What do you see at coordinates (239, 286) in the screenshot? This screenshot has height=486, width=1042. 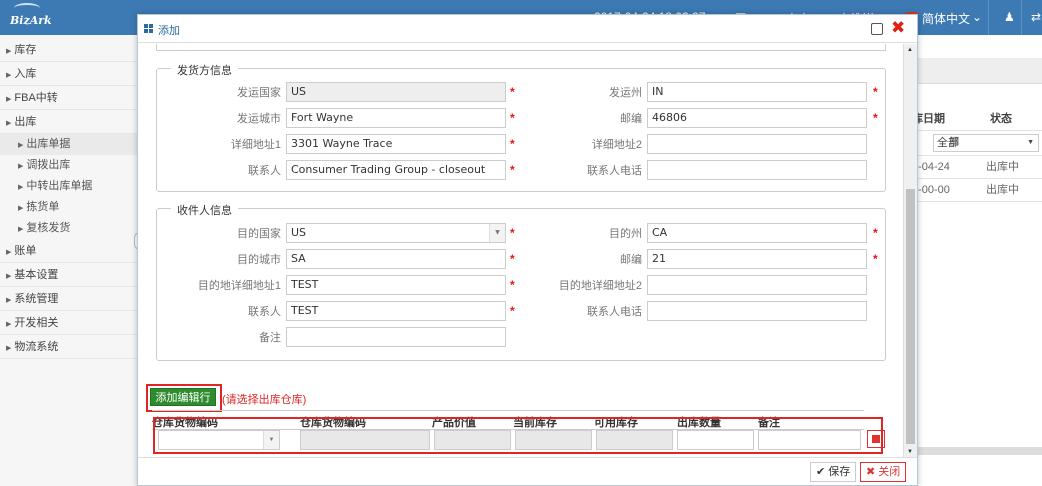 I see `receiver-address1-label: 目的地详细地址1` at bounding box center [239, 286].